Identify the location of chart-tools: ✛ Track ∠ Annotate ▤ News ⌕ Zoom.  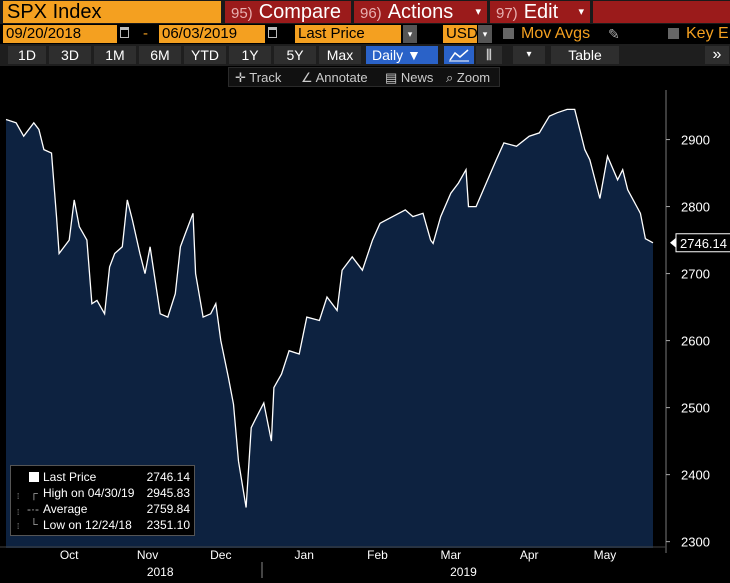
(364, 77).